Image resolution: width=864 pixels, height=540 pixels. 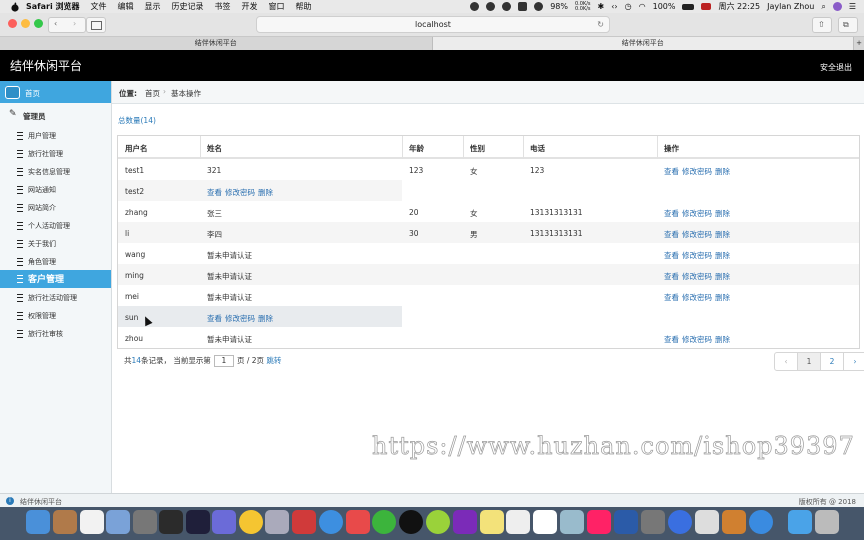 What do you see at coordinates (836, 67) in the screenshot?
I see `logout-link: 安全退出` at bounding box center [836, 67].